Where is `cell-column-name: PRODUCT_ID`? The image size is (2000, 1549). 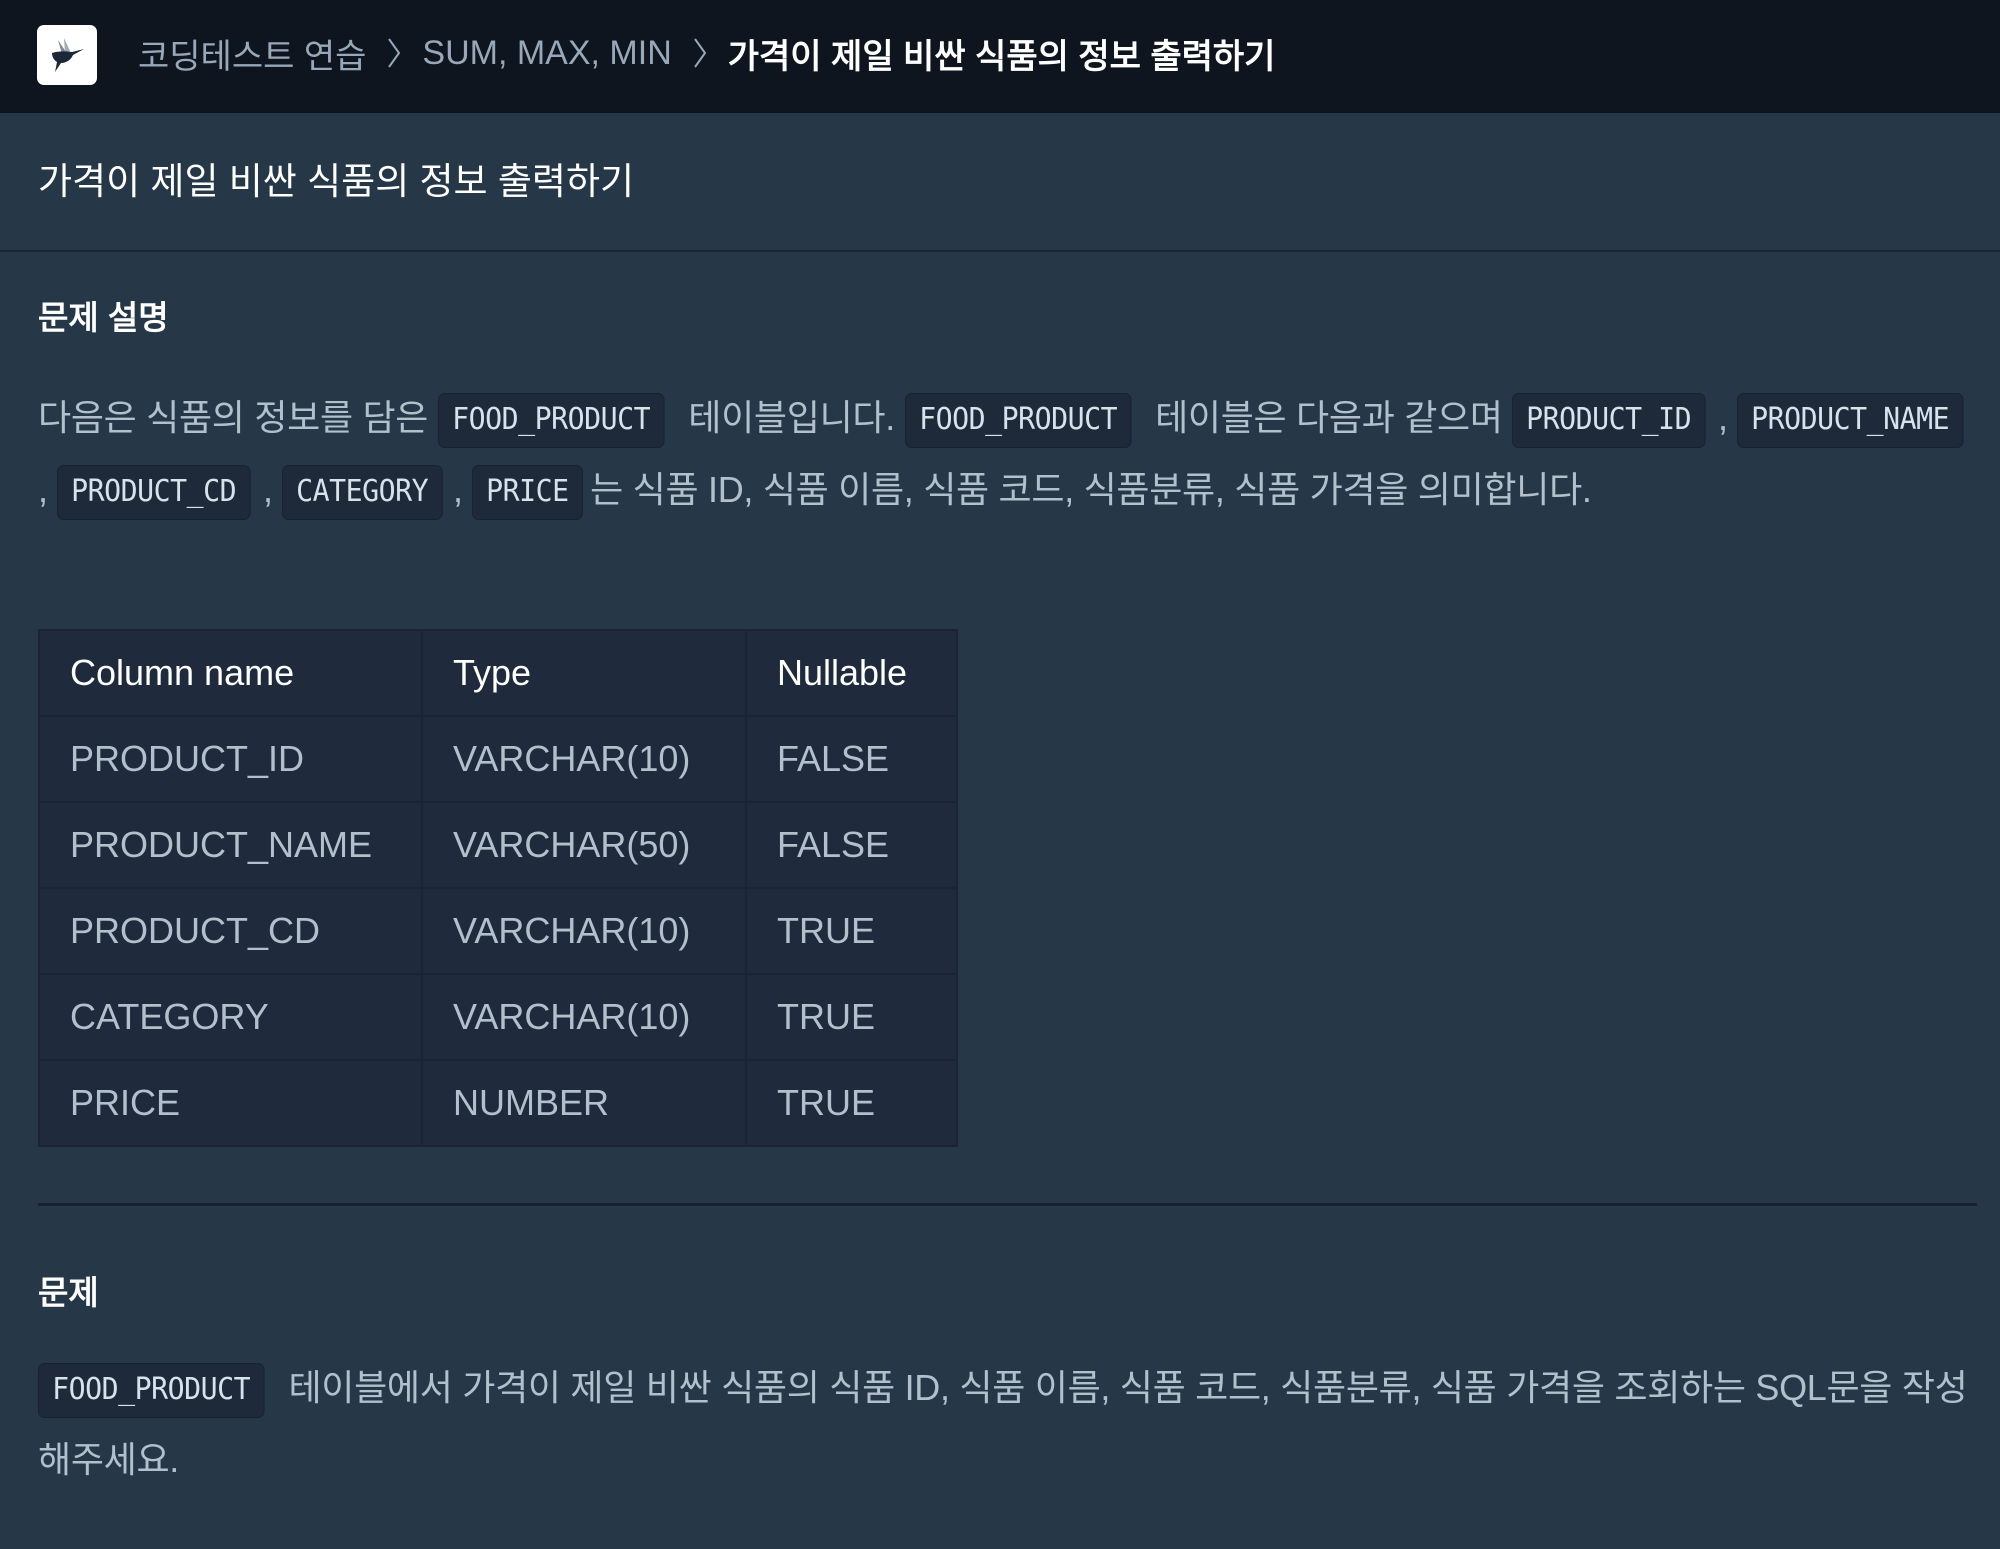
cell-column-name: PRODUCT_ID is located at coordinates (230, 759).